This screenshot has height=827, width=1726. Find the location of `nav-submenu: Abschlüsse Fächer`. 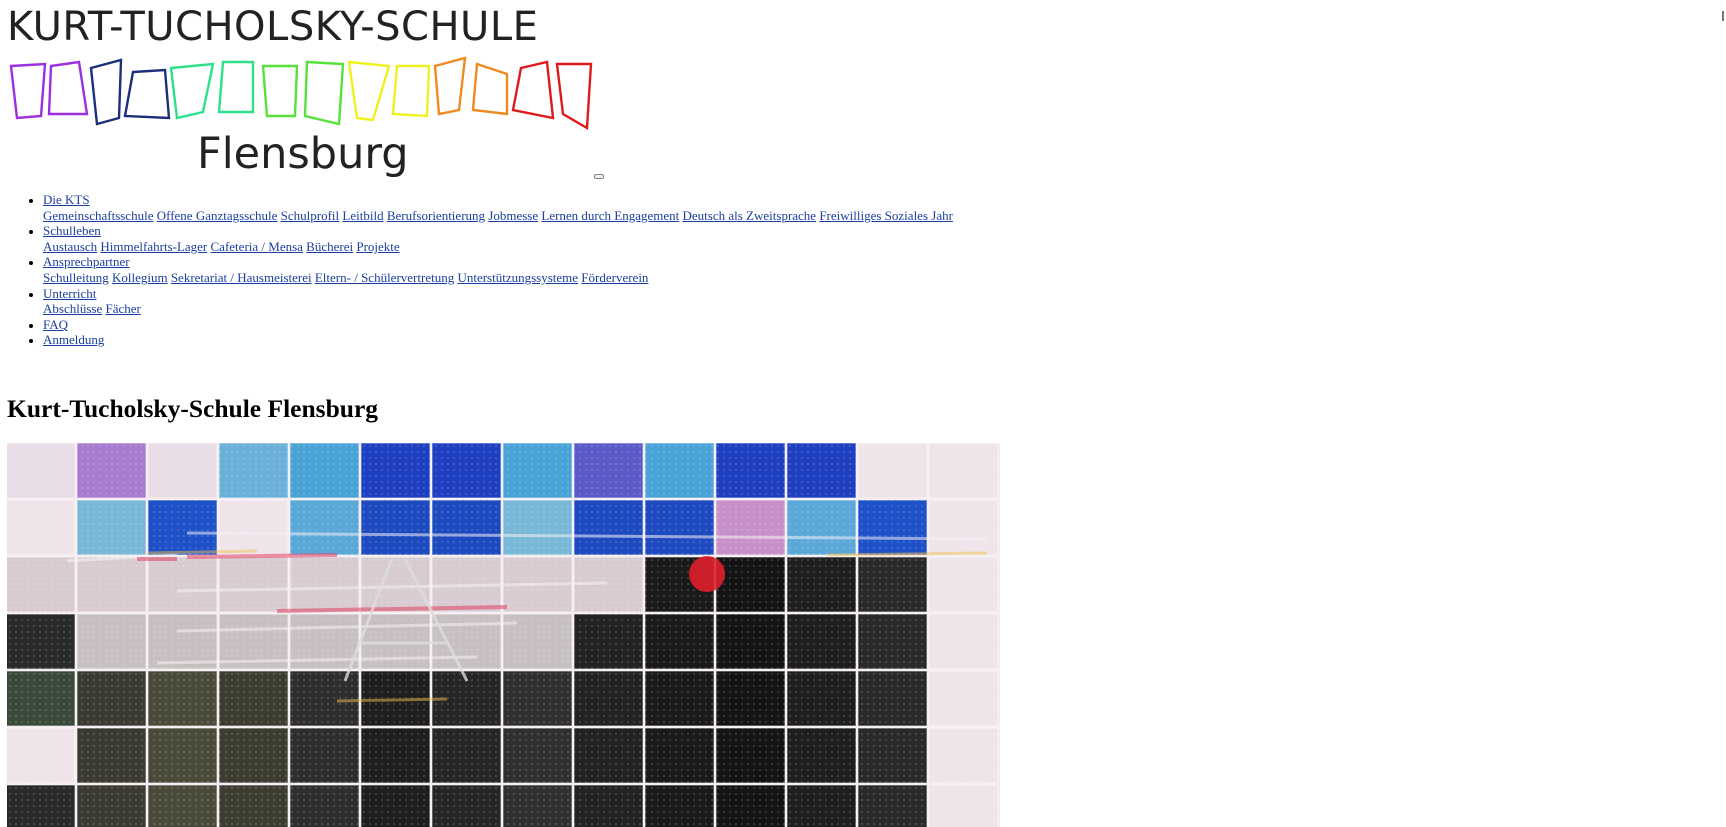

nav-submenu: Abschlüsse Fächer is located at coordinates (498, 309).